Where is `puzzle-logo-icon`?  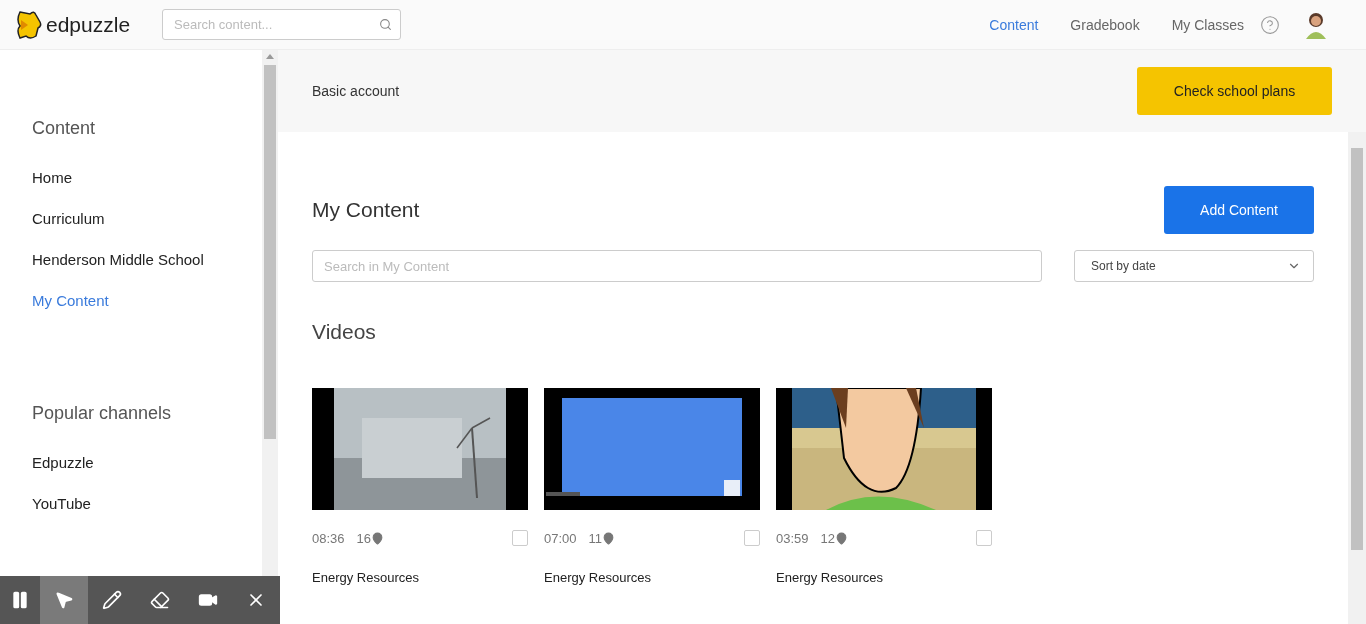
puzzle-logo-icon is located at coordinates (29, 24).